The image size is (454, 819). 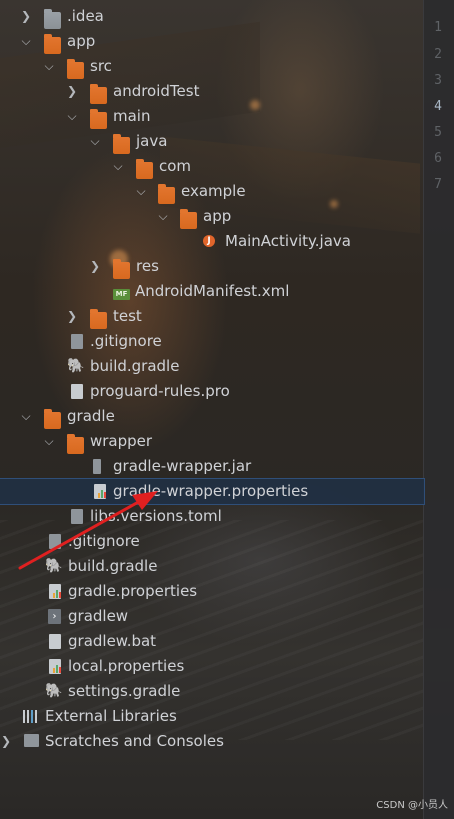 What do you see at coordinates (212, 366) in the screenshot?
I see `tree-item-build-gradle-app: 🐘 build.gradle` at bounding box center [212, 366].